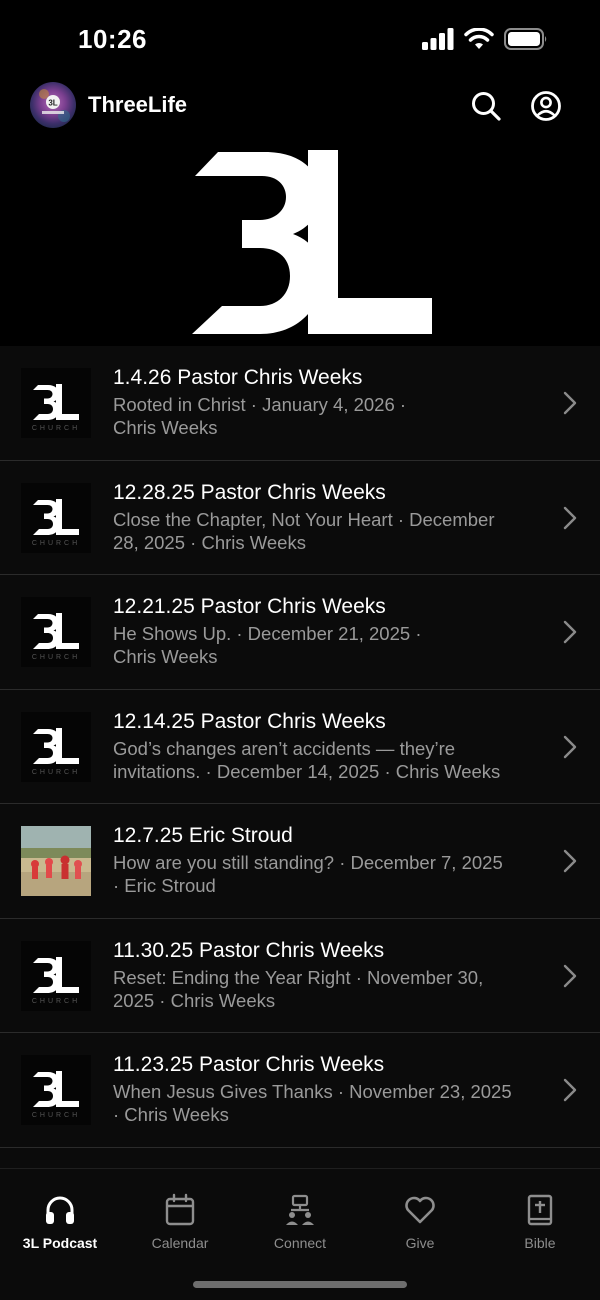 This screenshot has height=1300, width=600. Describe the element at coordinates (249, 492) in the screenshot. I see `episode-title: 12.28.25 Pastor Chris Weeks` at that location.